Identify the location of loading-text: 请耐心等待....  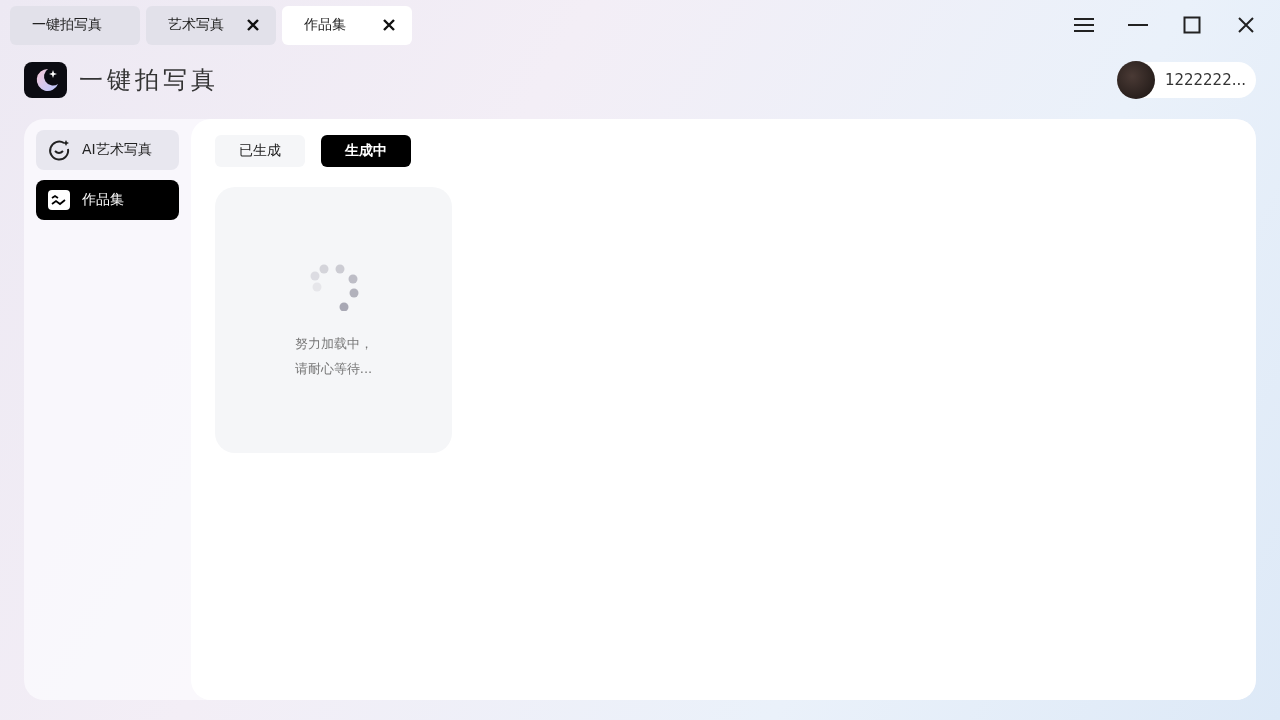
(333, 369).